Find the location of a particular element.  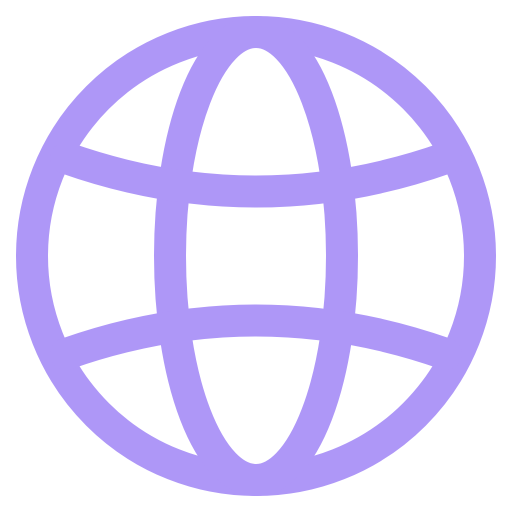

globe-latitude-lower is located at coordinates (256, 337).